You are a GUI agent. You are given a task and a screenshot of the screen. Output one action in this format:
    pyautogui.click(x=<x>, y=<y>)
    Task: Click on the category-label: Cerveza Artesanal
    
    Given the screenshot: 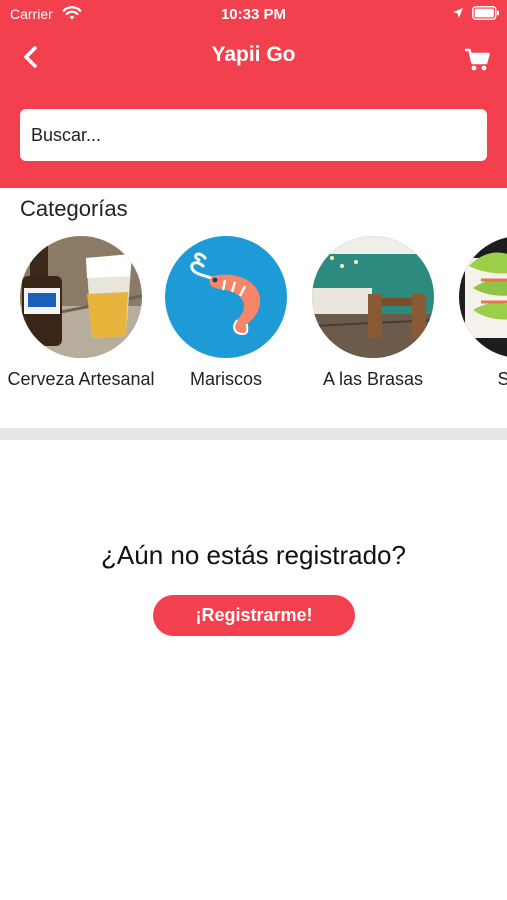 What is the action you would take?
    pyautogui.click(x=81, y=379)
    